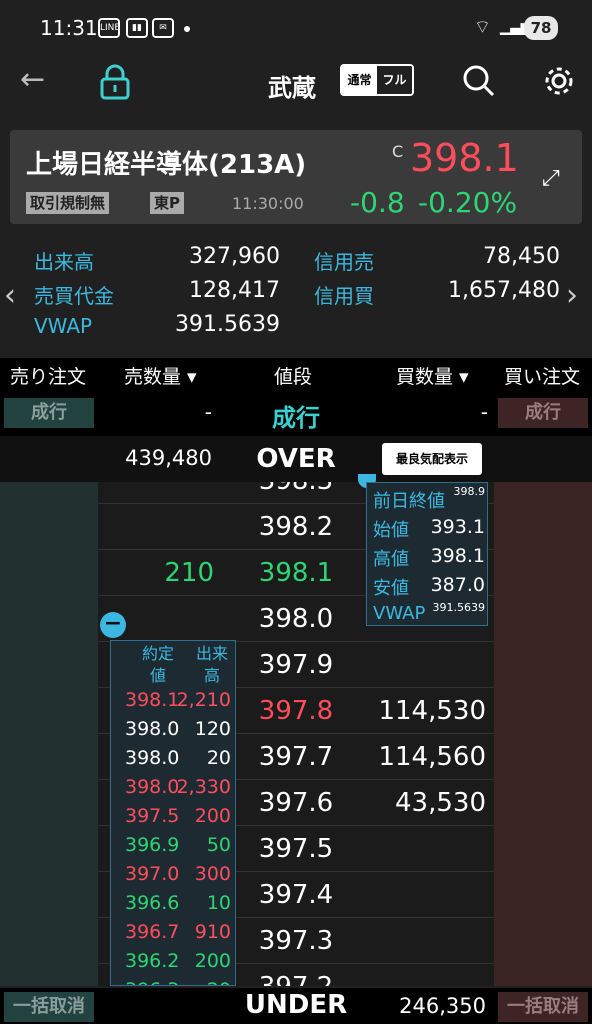  What do you see at coordinates (296, 527) in the screenshot?
I see `board-price: 398.2` at bounding box center [296, 527].